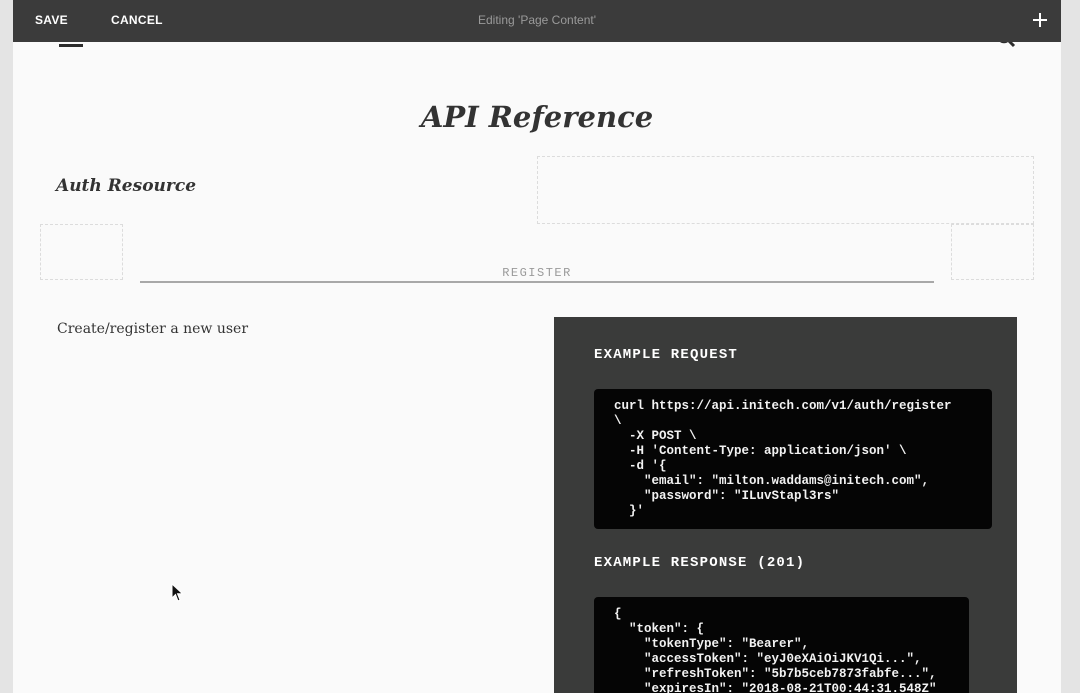 This screenshot has width=1080, height=693. Describe the element at coordinates (700, 563) in the screenshot. I see `example-response-heading: EXAMPLE RESPONSE (201)` at that location.